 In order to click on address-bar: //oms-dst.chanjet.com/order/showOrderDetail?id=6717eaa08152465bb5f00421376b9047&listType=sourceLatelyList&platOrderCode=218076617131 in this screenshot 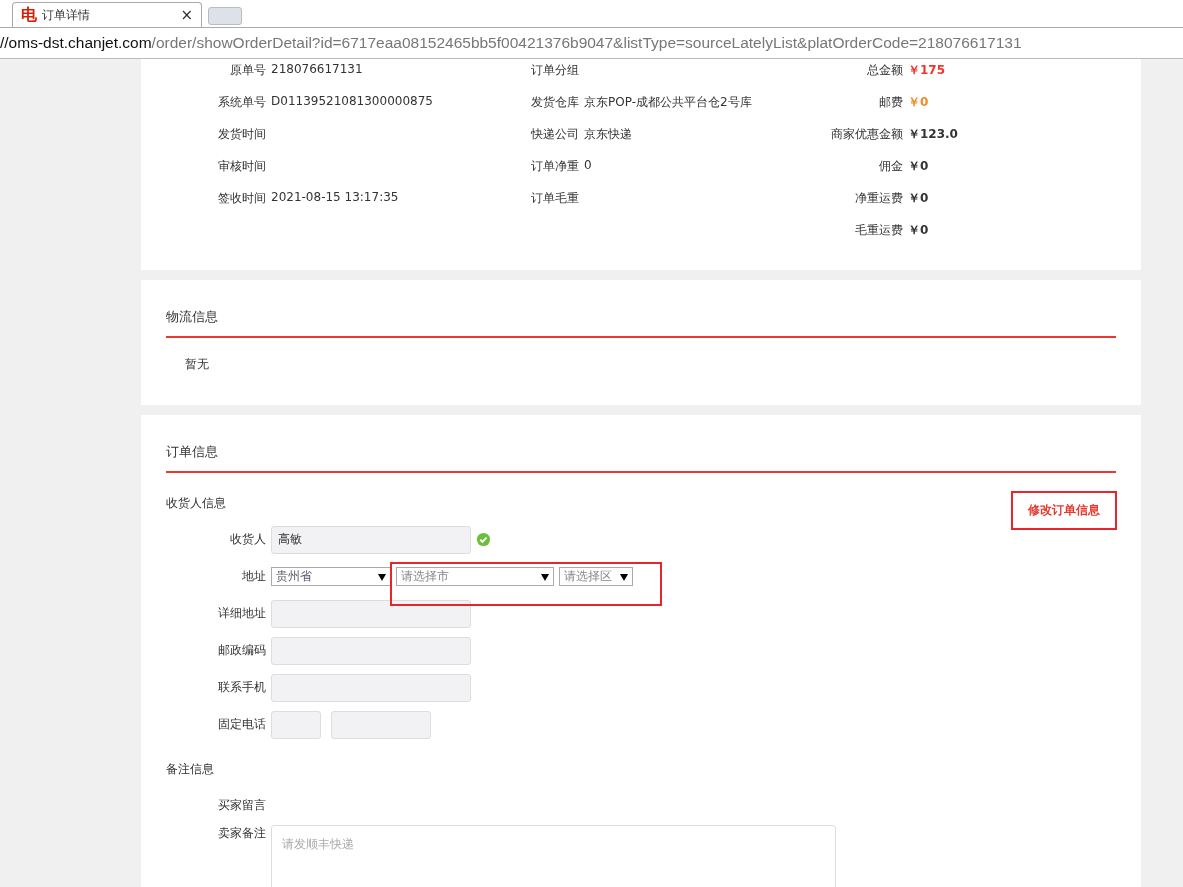, I will do `click(591, 43)`.